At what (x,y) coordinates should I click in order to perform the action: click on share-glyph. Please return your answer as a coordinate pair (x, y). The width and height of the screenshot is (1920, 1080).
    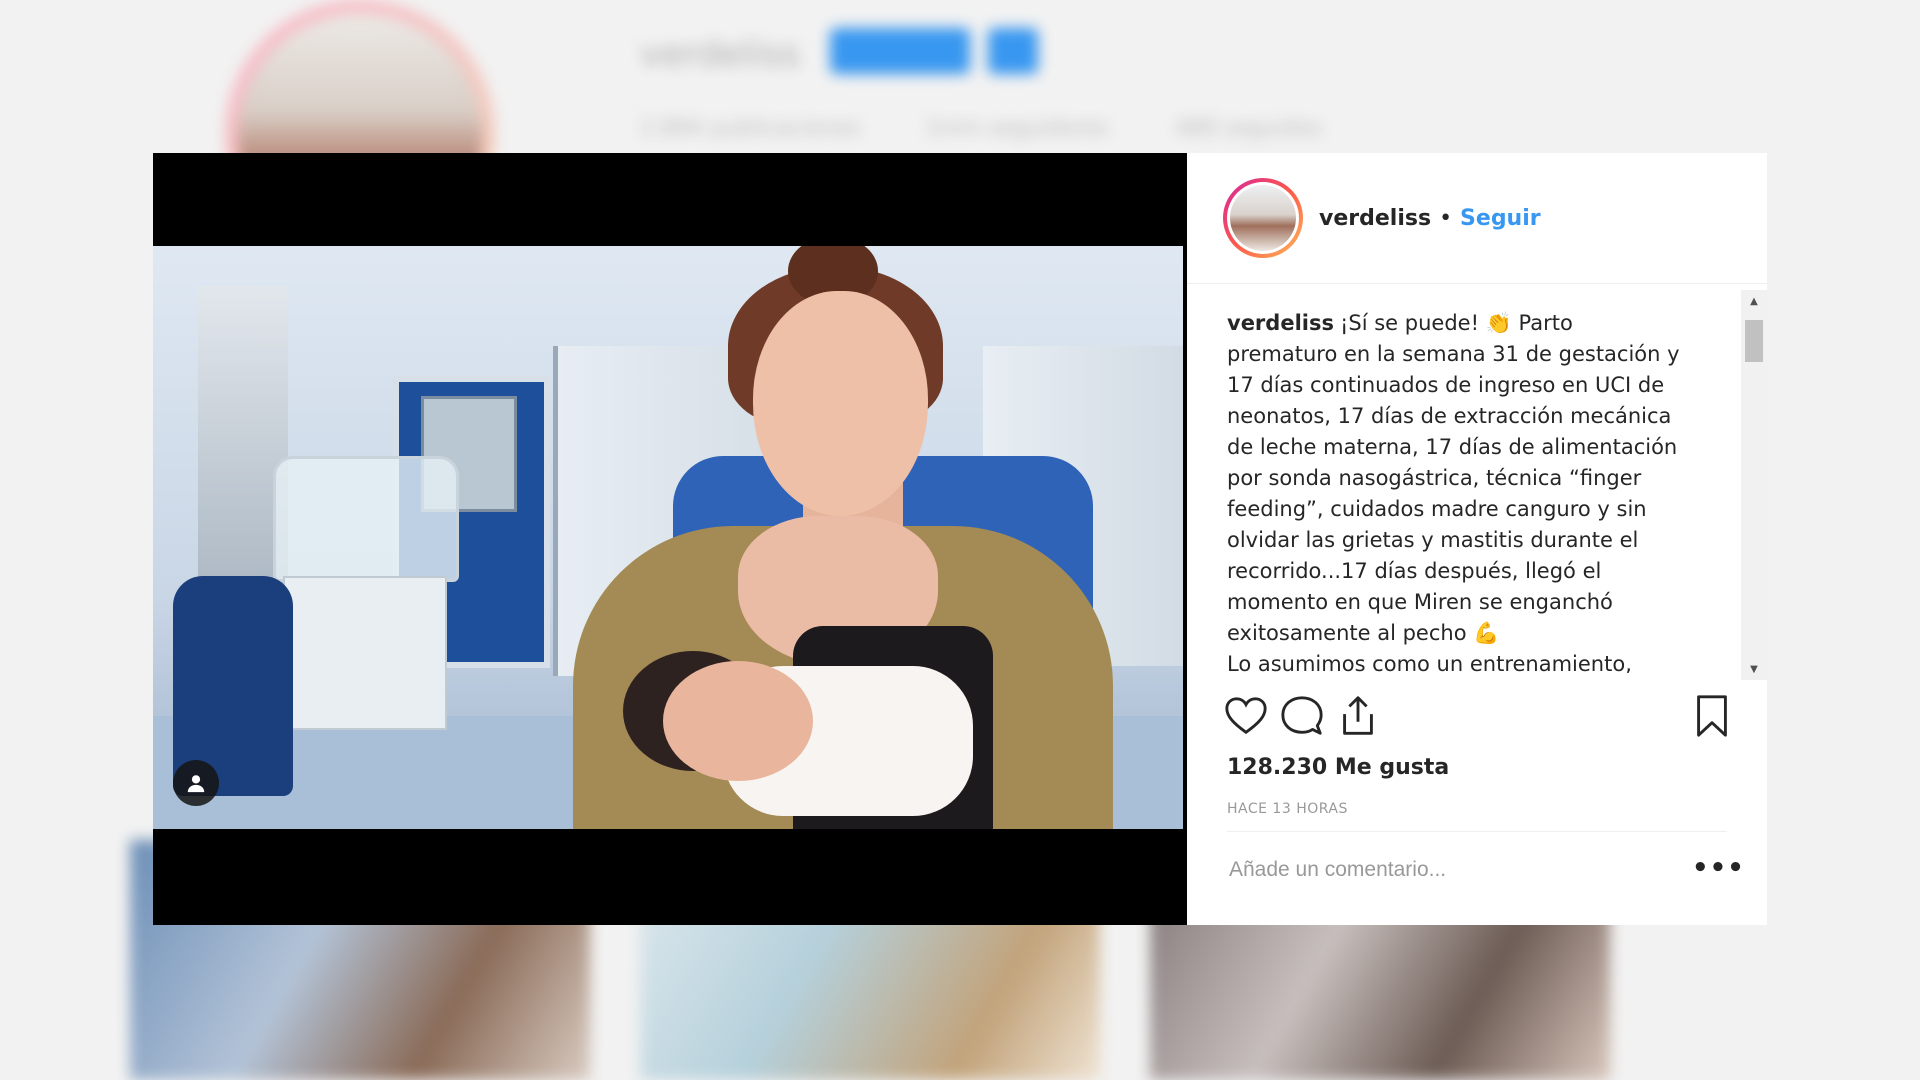
    Looking at the image, I should click on (1358, 715).